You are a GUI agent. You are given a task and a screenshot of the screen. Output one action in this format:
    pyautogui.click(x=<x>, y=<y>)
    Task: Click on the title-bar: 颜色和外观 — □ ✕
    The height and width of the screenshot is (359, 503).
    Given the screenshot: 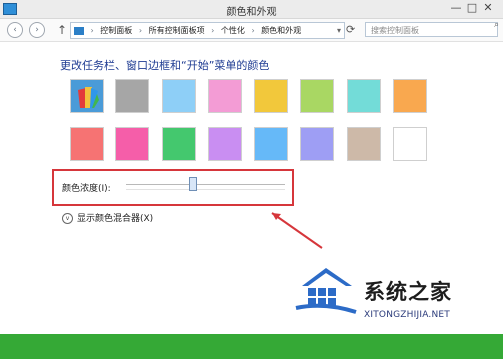 What is the action you would take?
    pyautogui.click(x=251, y=9)
    